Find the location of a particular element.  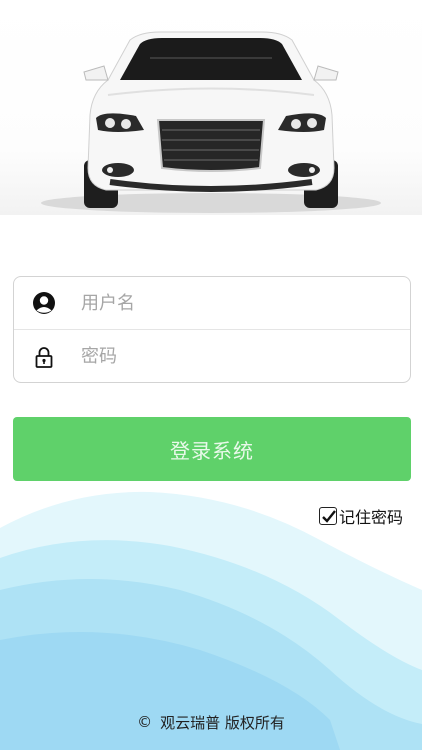

login-button: 登录系统 is located at coordinates (212, 449).